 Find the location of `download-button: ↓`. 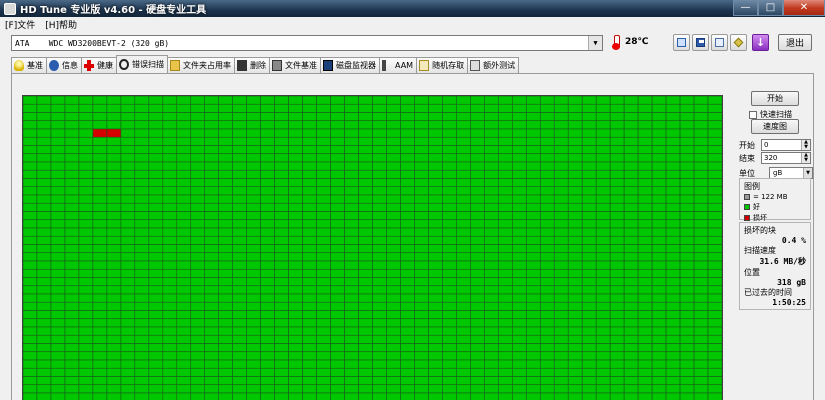

download-button: ↓ is located at coordinates (760, 42).